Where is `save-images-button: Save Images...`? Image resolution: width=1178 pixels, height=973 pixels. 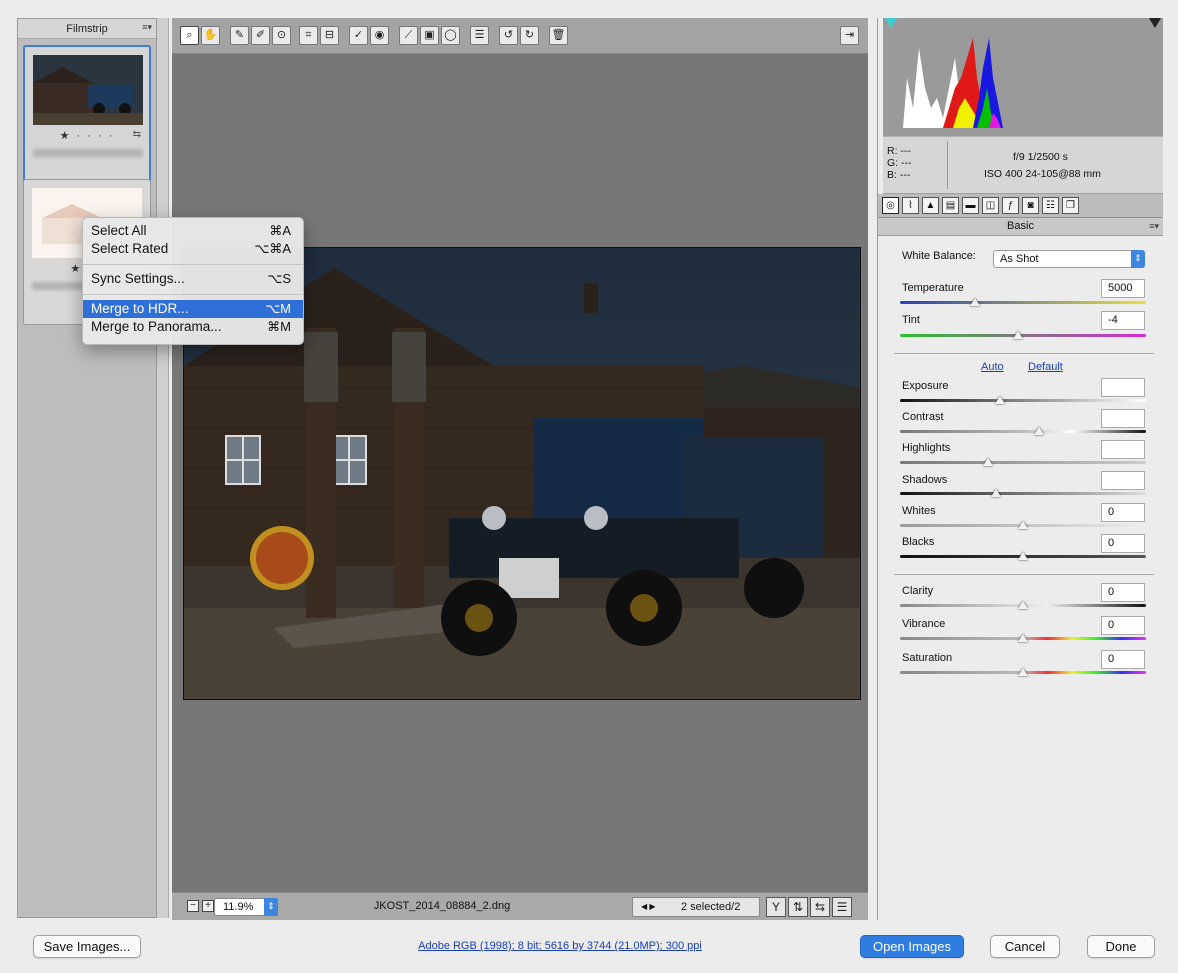 save-images-button: Save Images... is located at coordinates (87, 946).